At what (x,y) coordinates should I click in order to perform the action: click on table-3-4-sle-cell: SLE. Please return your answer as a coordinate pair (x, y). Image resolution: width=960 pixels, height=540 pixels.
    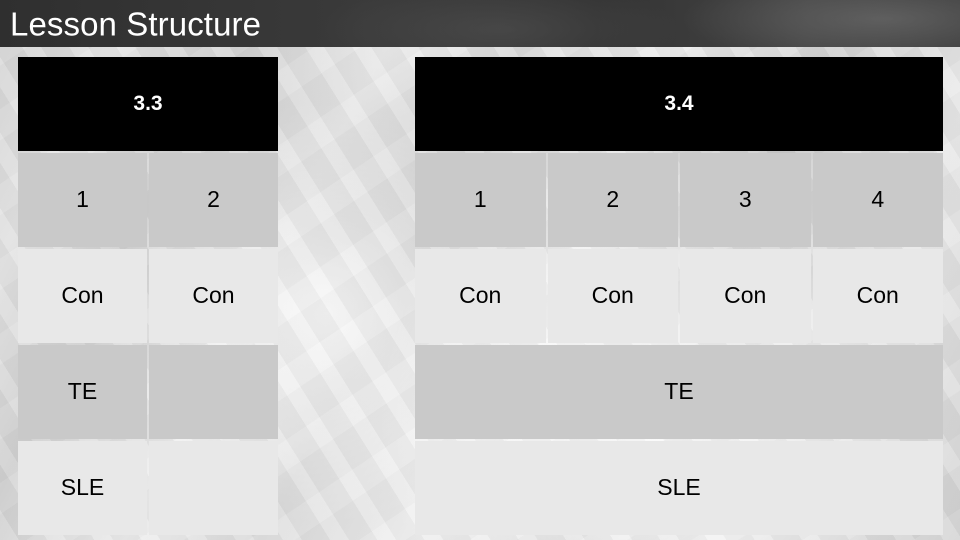
    Looking at the image, I should click on (679, 488).